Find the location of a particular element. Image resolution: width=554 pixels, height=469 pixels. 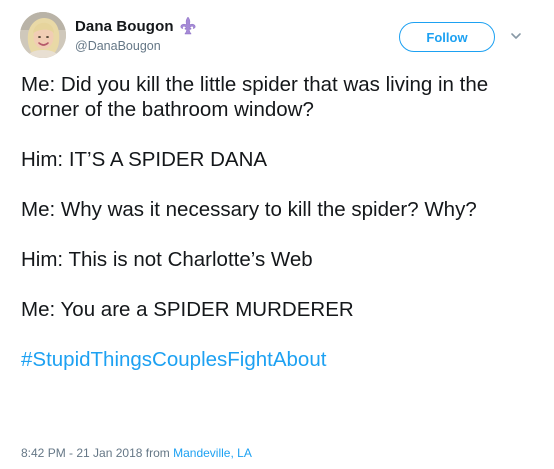

follow-button: Follow is located at coordinates (447, 37).